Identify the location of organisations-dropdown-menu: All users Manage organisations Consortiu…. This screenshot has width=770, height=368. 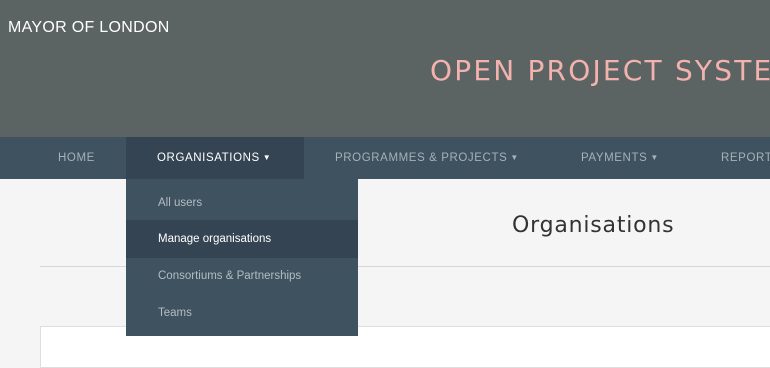
(242, 257).